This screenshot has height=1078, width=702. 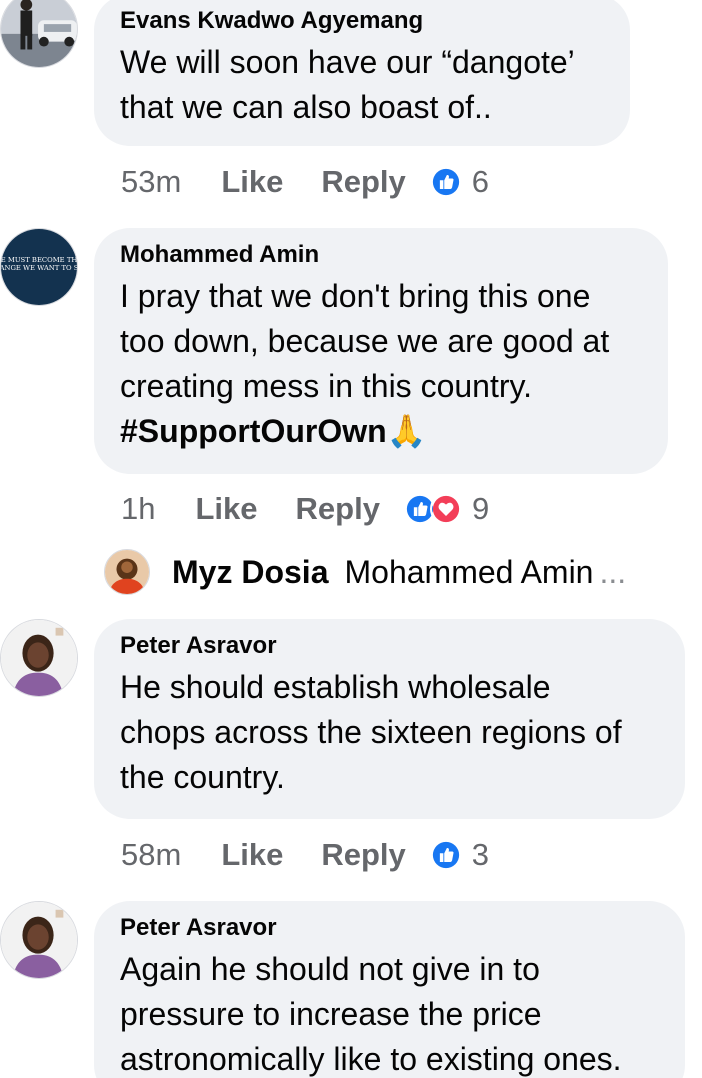 I want to click on reply-avatar, so click(x=127, y=572).